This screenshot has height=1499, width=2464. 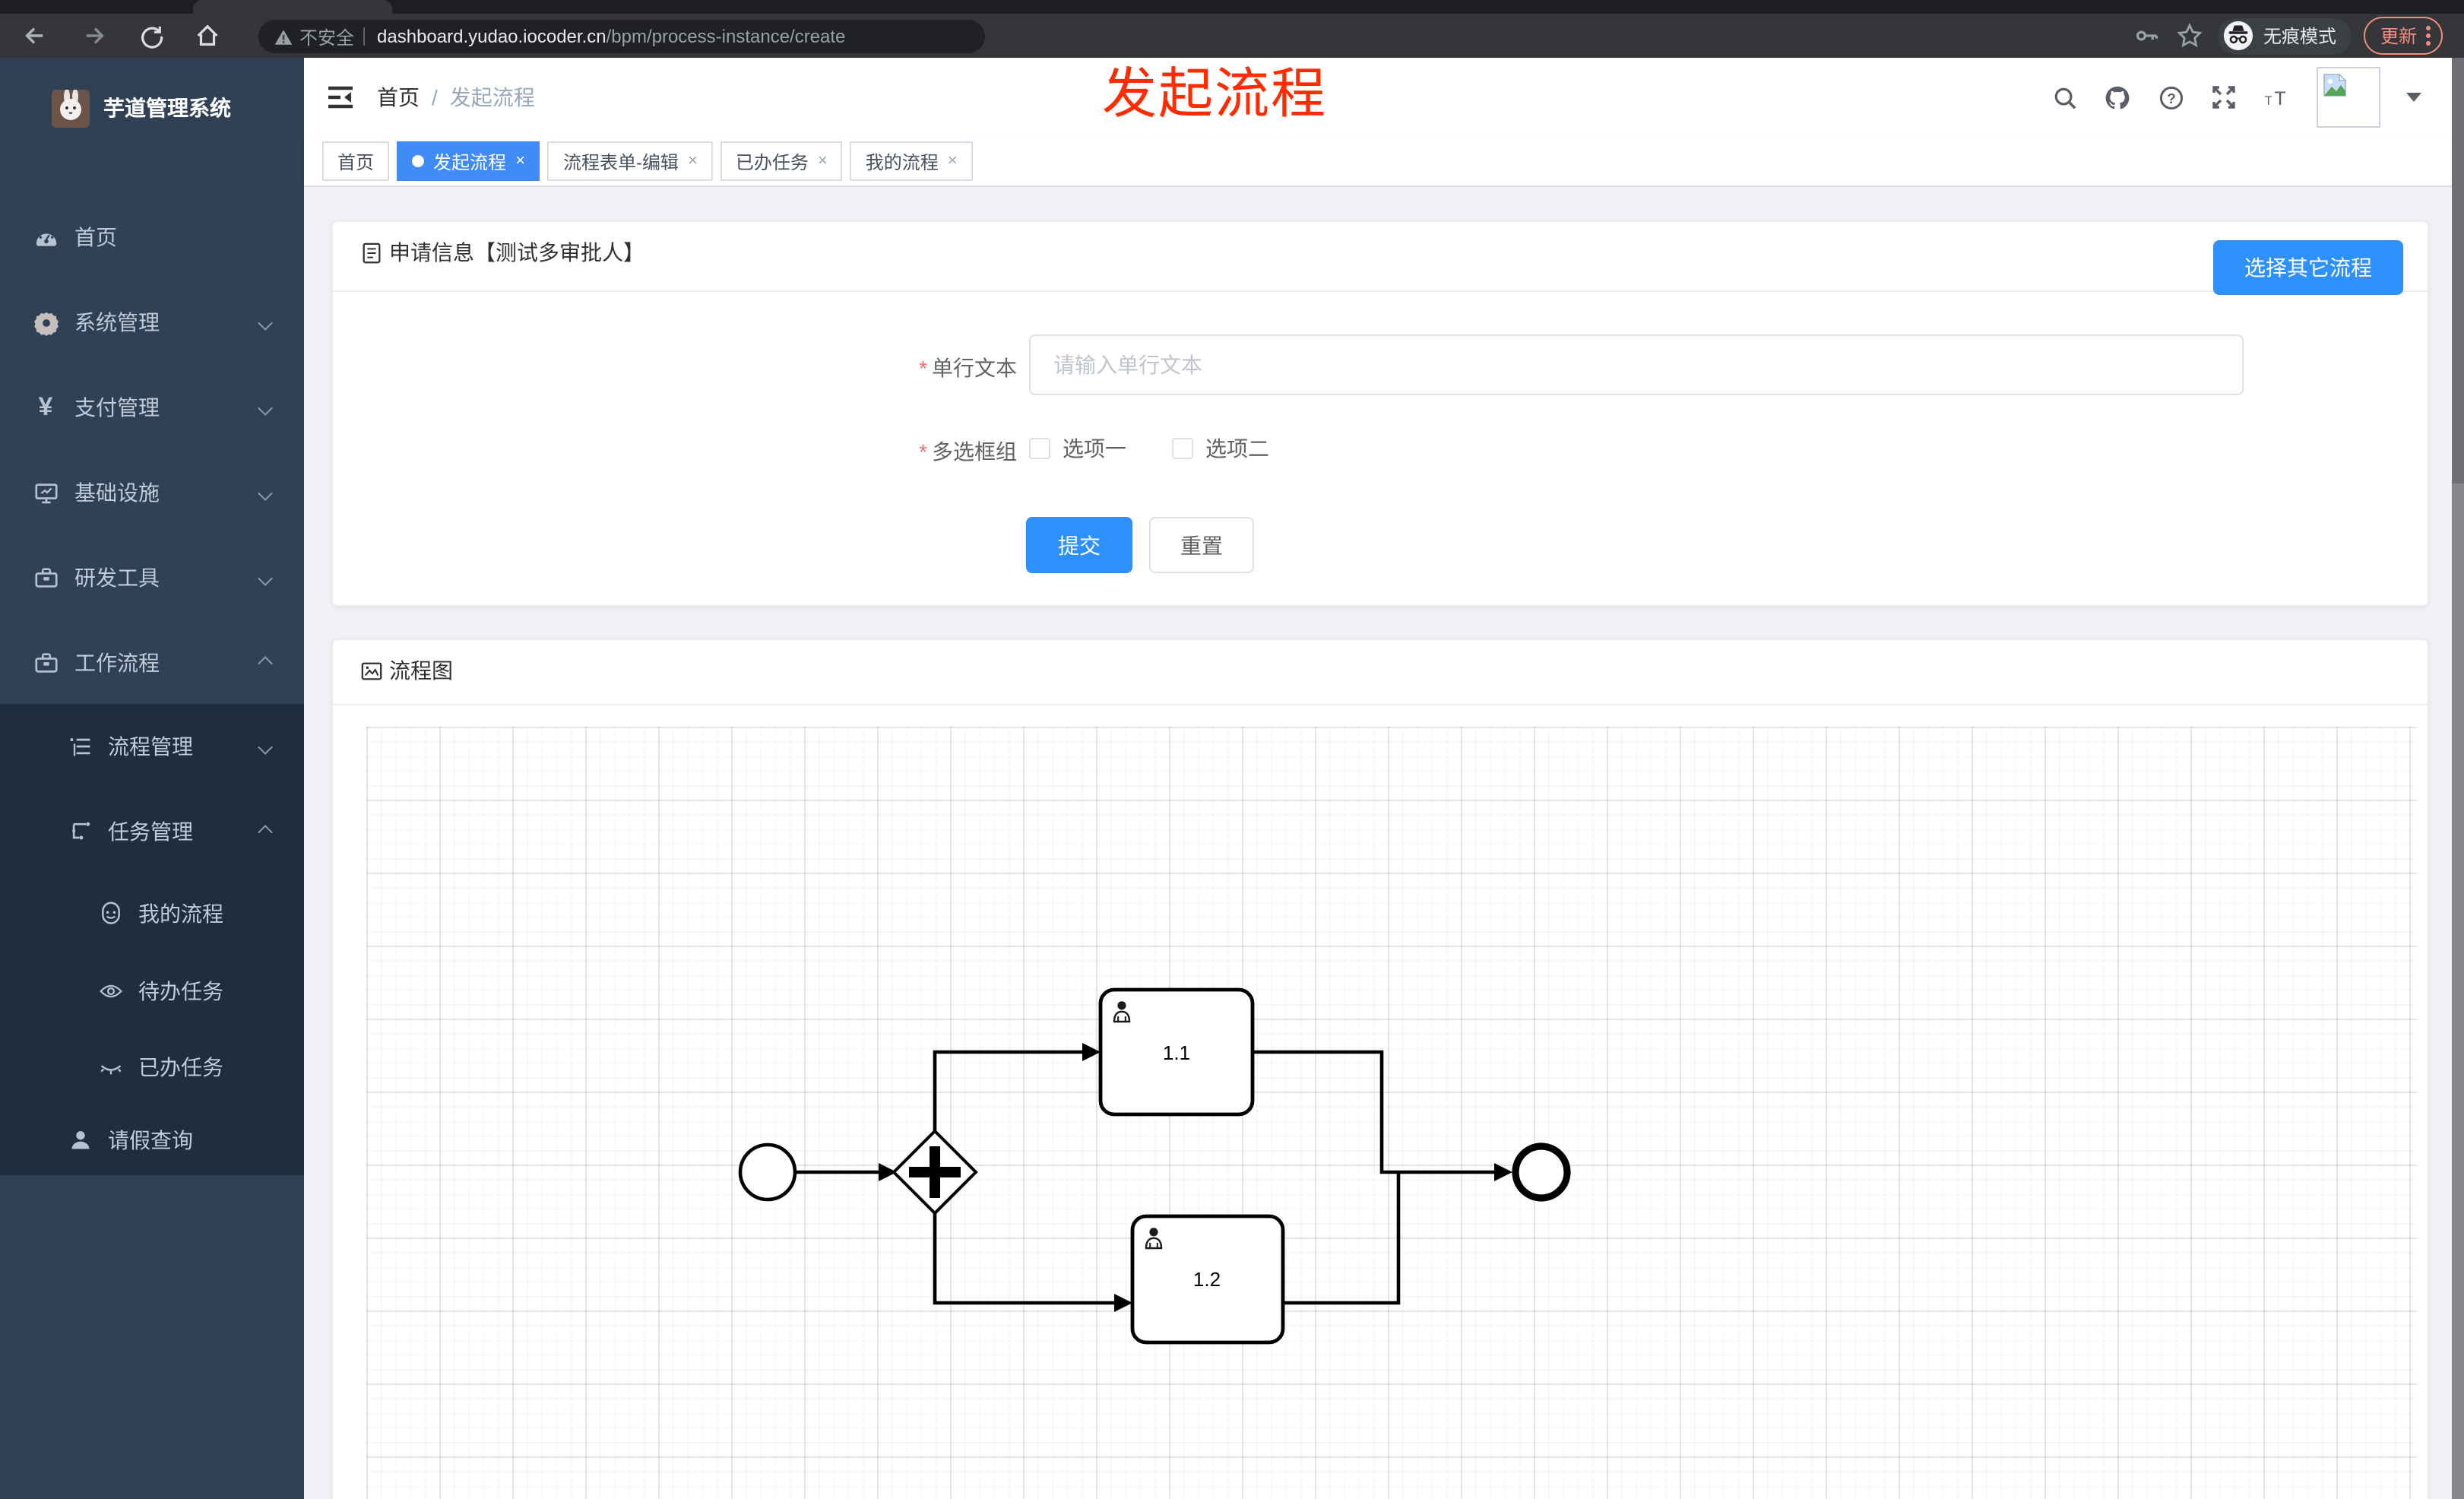 I want to click on sidebar-item-todo-tasks: 待办任务, so click(x=152, y=991).